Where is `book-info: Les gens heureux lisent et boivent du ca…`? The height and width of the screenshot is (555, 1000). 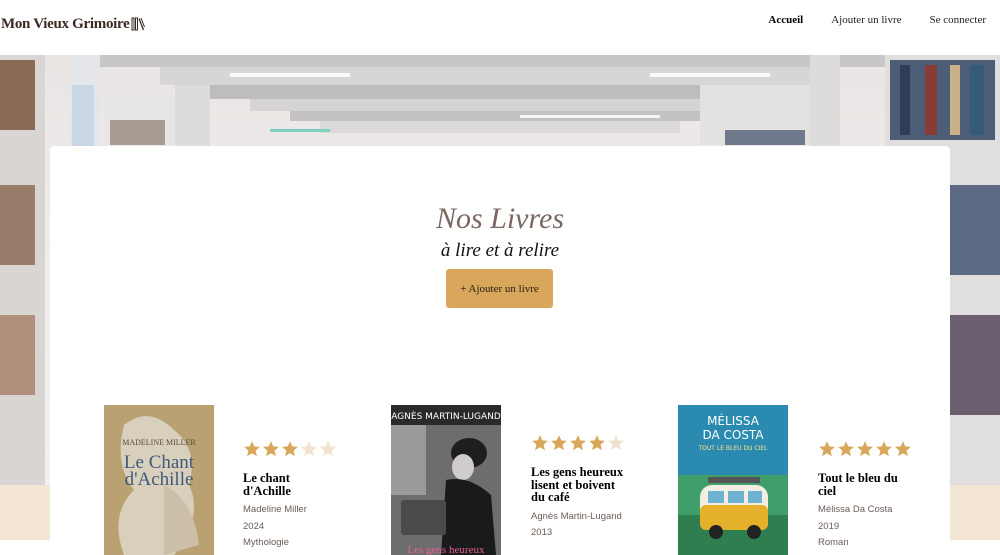 book-info: Les gens heureux lisent et boivent du ca… is located at coordinates (586, 488).